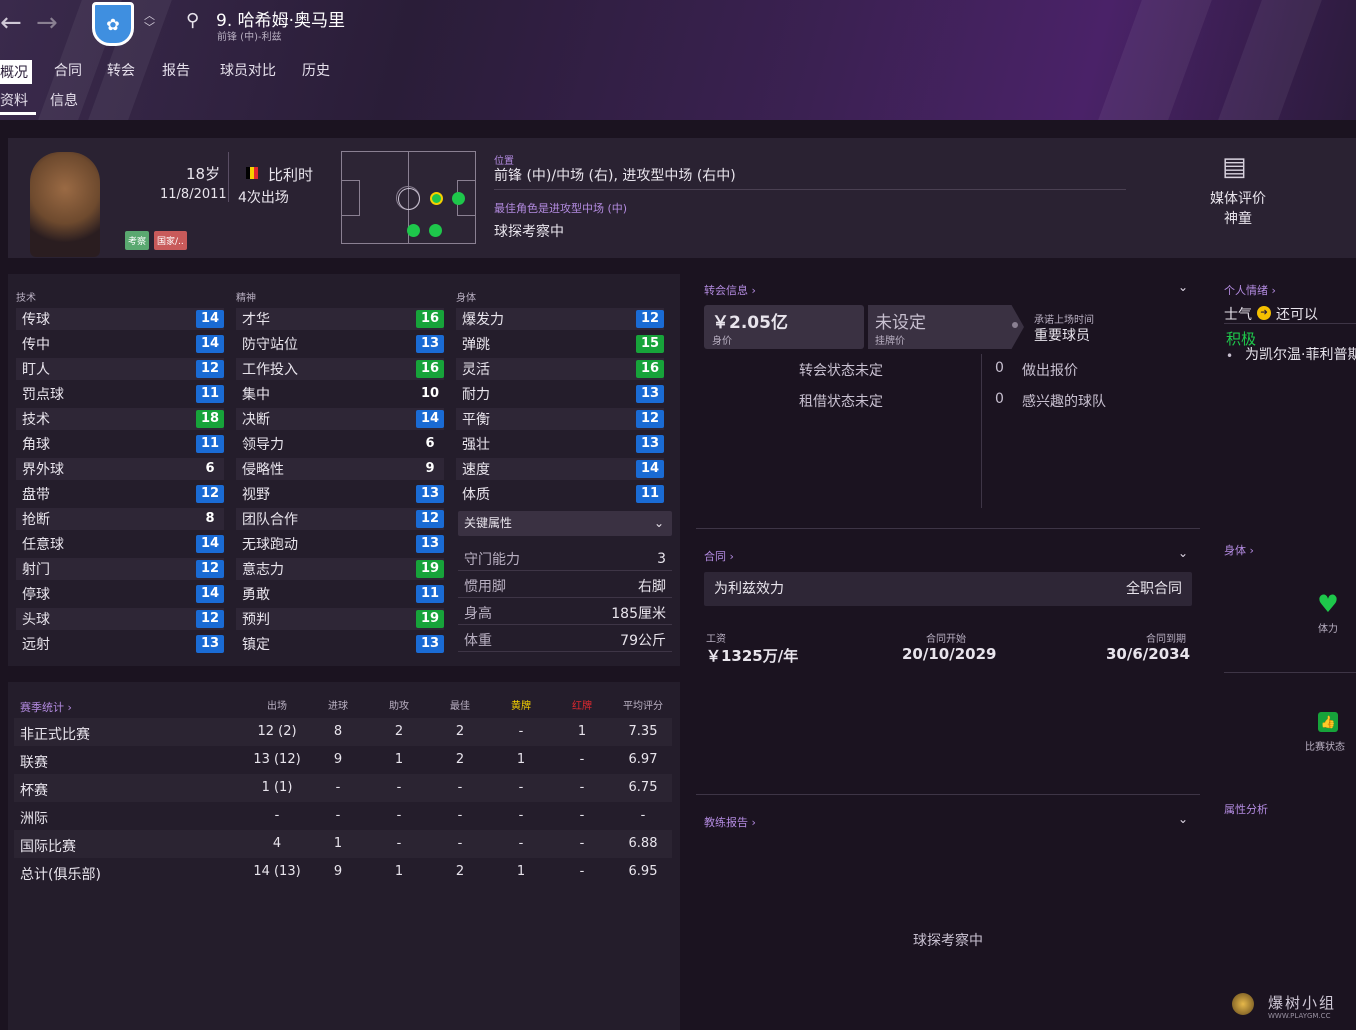  What do you see at coordinates (120, 444) in the screenshot?
I see `attribute-row: 角球 11` at bounding box center [120, 444].